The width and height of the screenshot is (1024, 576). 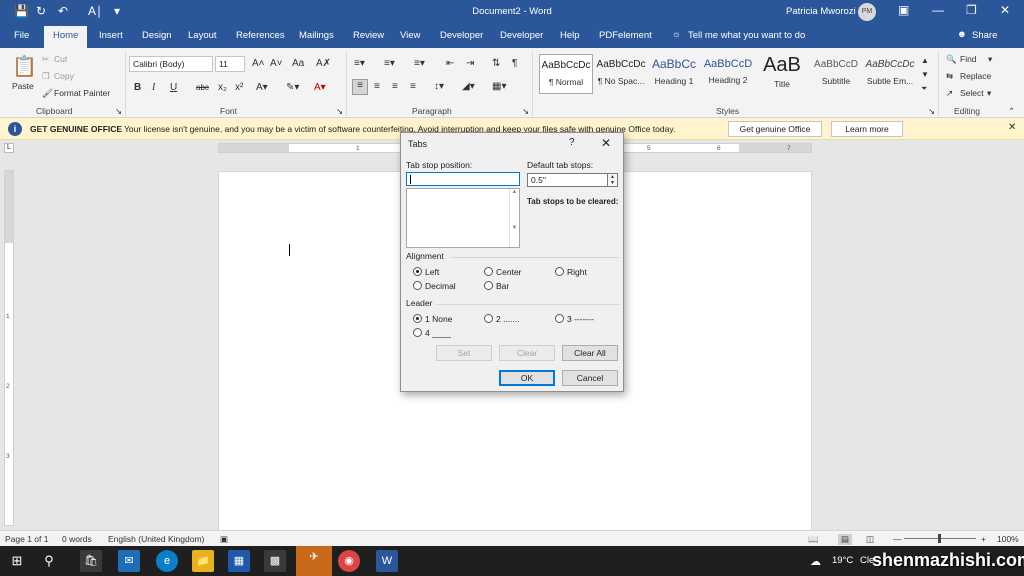 What do you see at coordinates (867, 129) in the screenshot?
I see `learn-more-button: Learn more` at bounding box center [867, 129].